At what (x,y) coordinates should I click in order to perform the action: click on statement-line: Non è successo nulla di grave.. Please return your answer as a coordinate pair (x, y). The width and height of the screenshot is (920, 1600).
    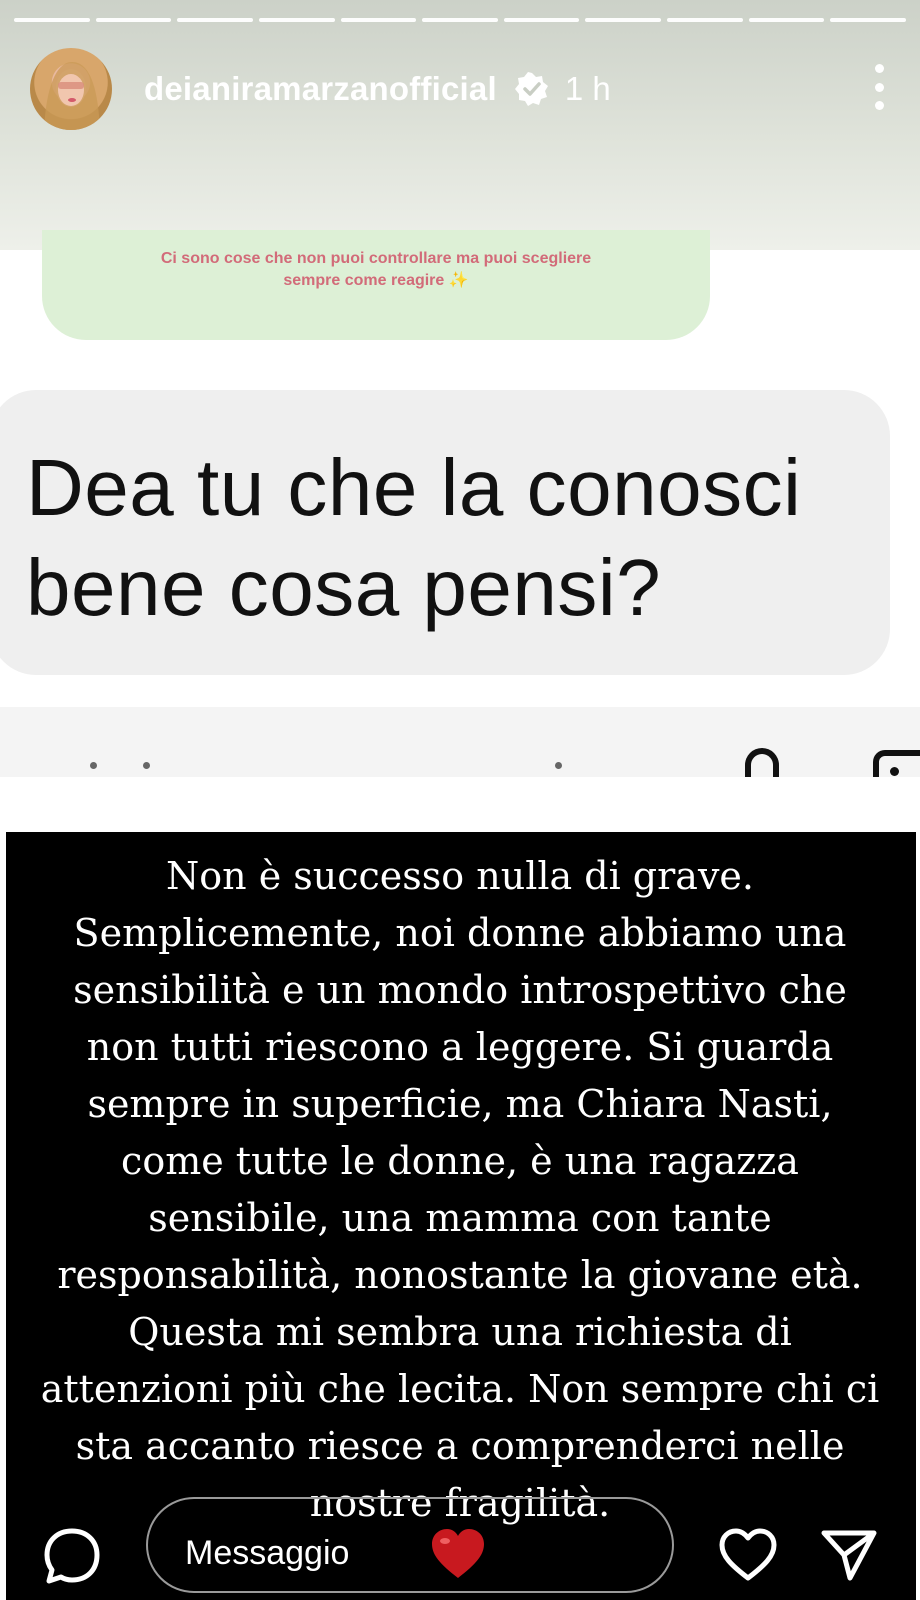
    Looking at the image, I should click on (460, 876).